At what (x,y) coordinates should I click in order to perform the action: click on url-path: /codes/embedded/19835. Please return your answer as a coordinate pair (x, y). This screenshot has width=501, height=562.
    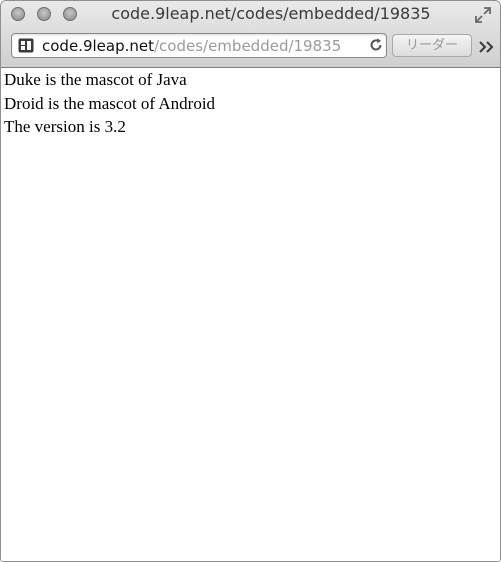
    Looking at the image, I should click on (247, 46).